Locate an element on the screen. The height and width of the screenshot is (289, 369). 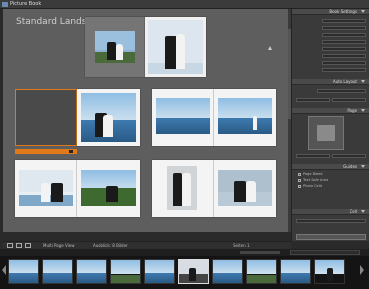
film-thumb-selected is located at coordinates (193, 271).